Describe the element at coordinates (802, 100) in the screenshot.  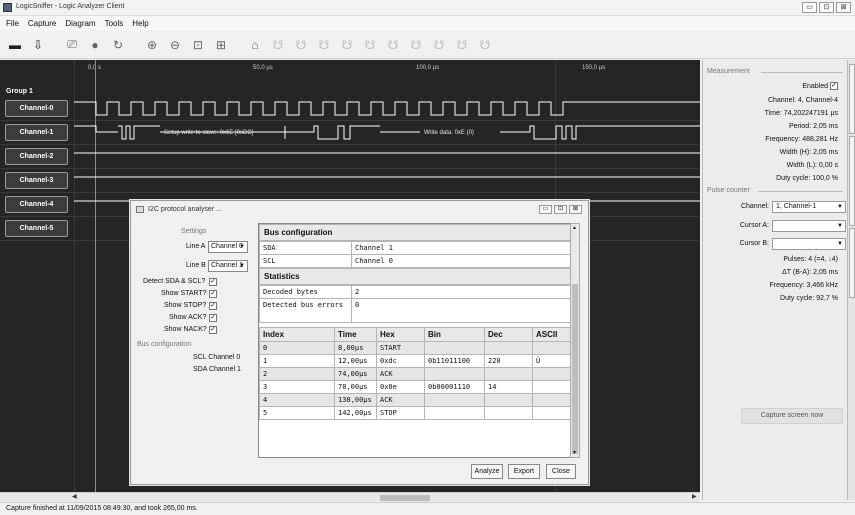
I see `measure-channel: Channel: 4, Channel-4` at that location.